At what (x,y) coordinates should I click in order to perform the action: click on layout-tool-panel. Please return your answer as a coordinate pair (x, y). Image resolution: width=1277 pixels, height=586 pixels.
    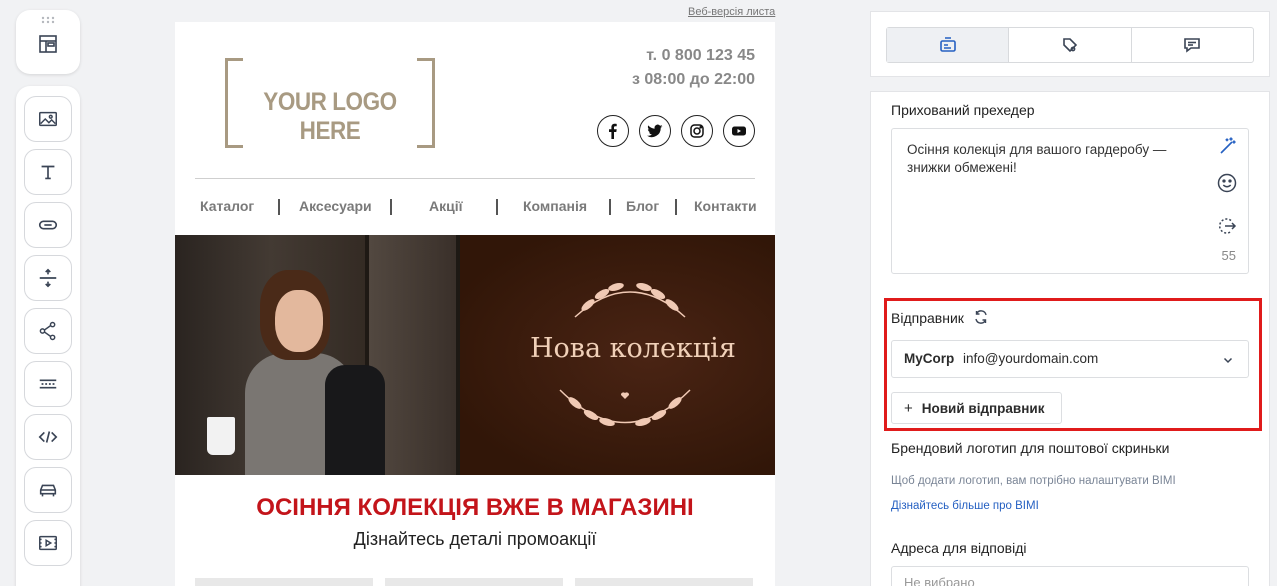
    Looking at the image, I should click on (48, 42).